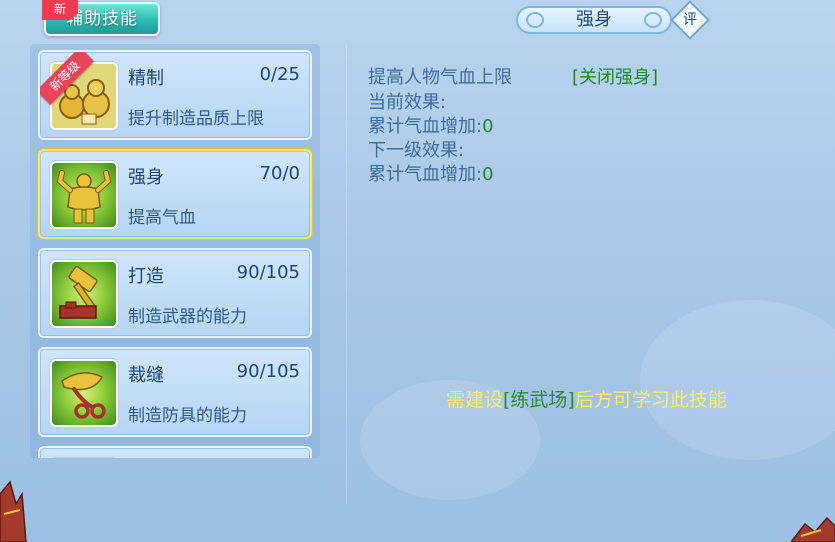  Describe the element at coordinates (425, 126) in the screenshot. I see `current-value-label: 累计气血增加:` at that location.